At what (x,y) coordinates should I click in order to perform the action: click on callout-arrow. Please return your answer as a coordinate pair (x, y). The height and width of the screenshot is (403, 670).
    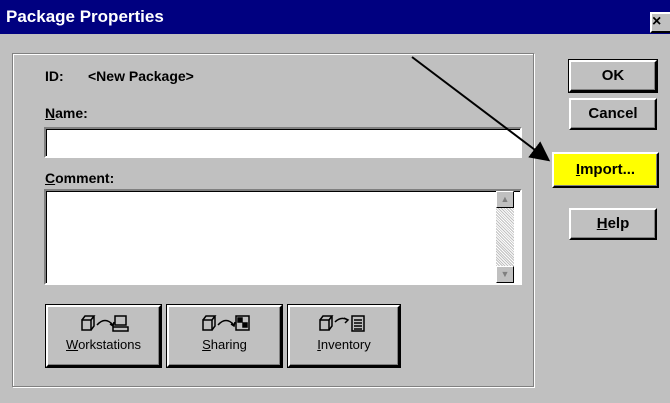
    Looking at the image, I should click on (481, 109).